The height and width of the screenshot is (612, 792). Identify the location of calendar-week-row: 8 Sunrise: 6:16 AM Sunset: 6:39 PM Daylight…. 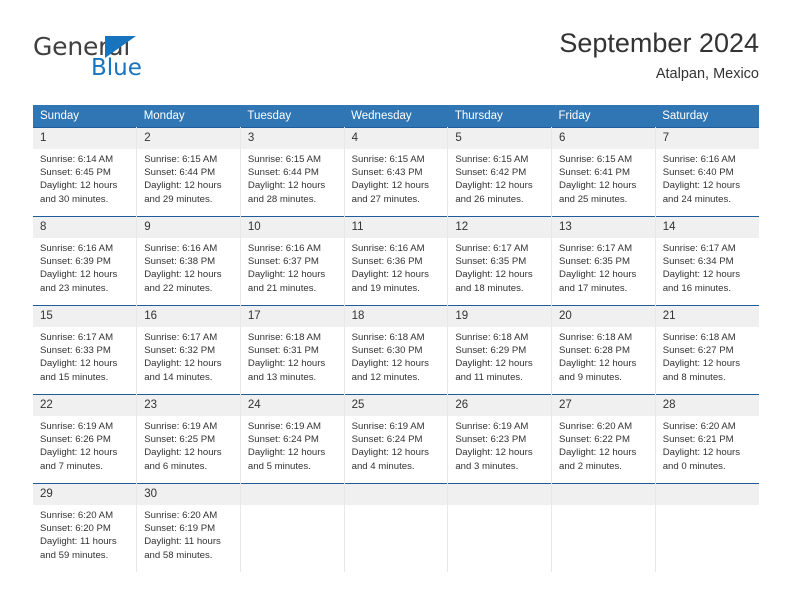
(396, 261).